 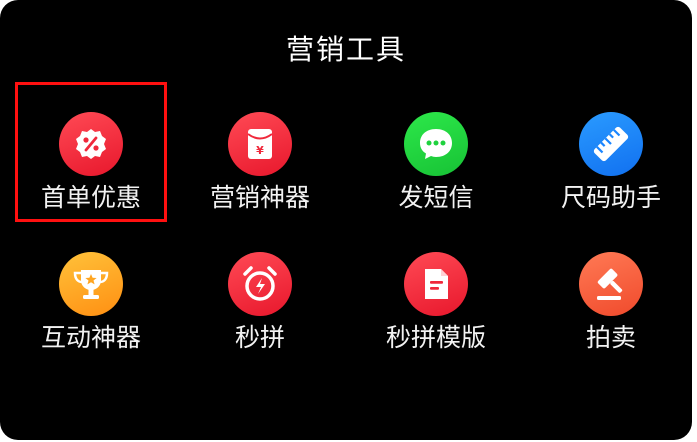 I want to click on tool-send-sms: 发短信, so click(x=436, y=152).